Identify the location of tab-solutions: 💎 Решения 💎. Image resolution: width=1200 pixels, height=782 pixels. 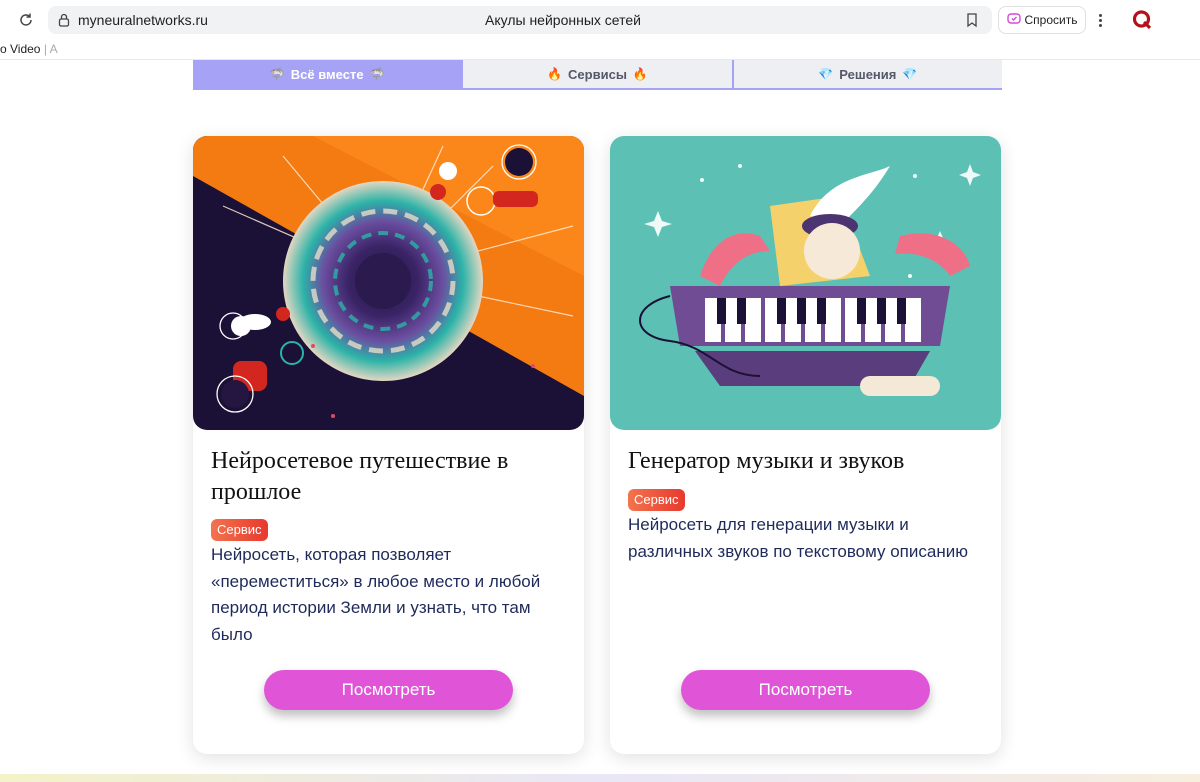
(866, 75).